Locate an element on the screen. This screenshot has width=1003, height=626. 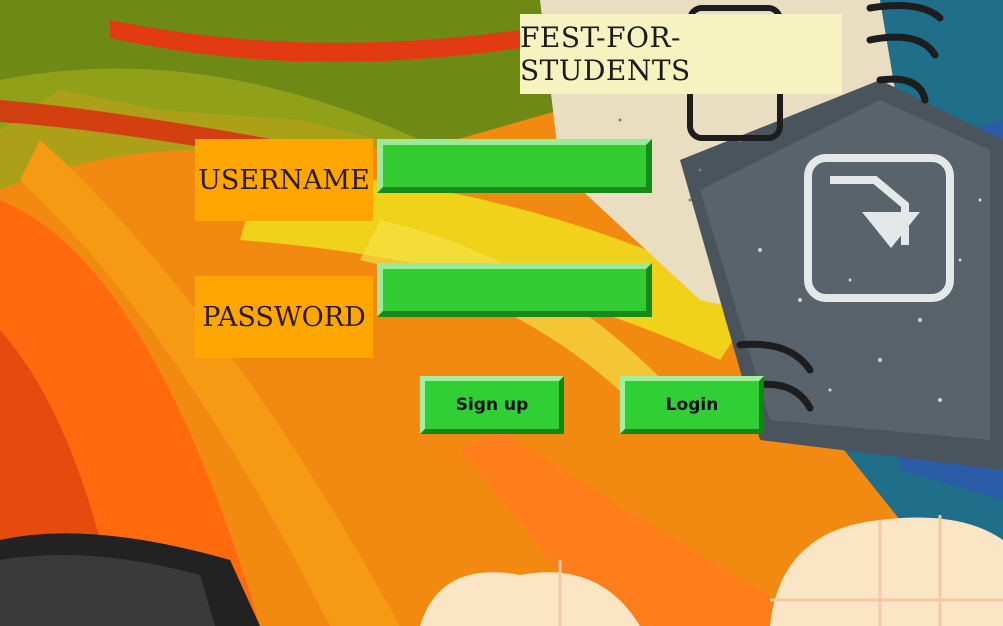
password-label: PASSWORD is located at coordinates (284, 317).